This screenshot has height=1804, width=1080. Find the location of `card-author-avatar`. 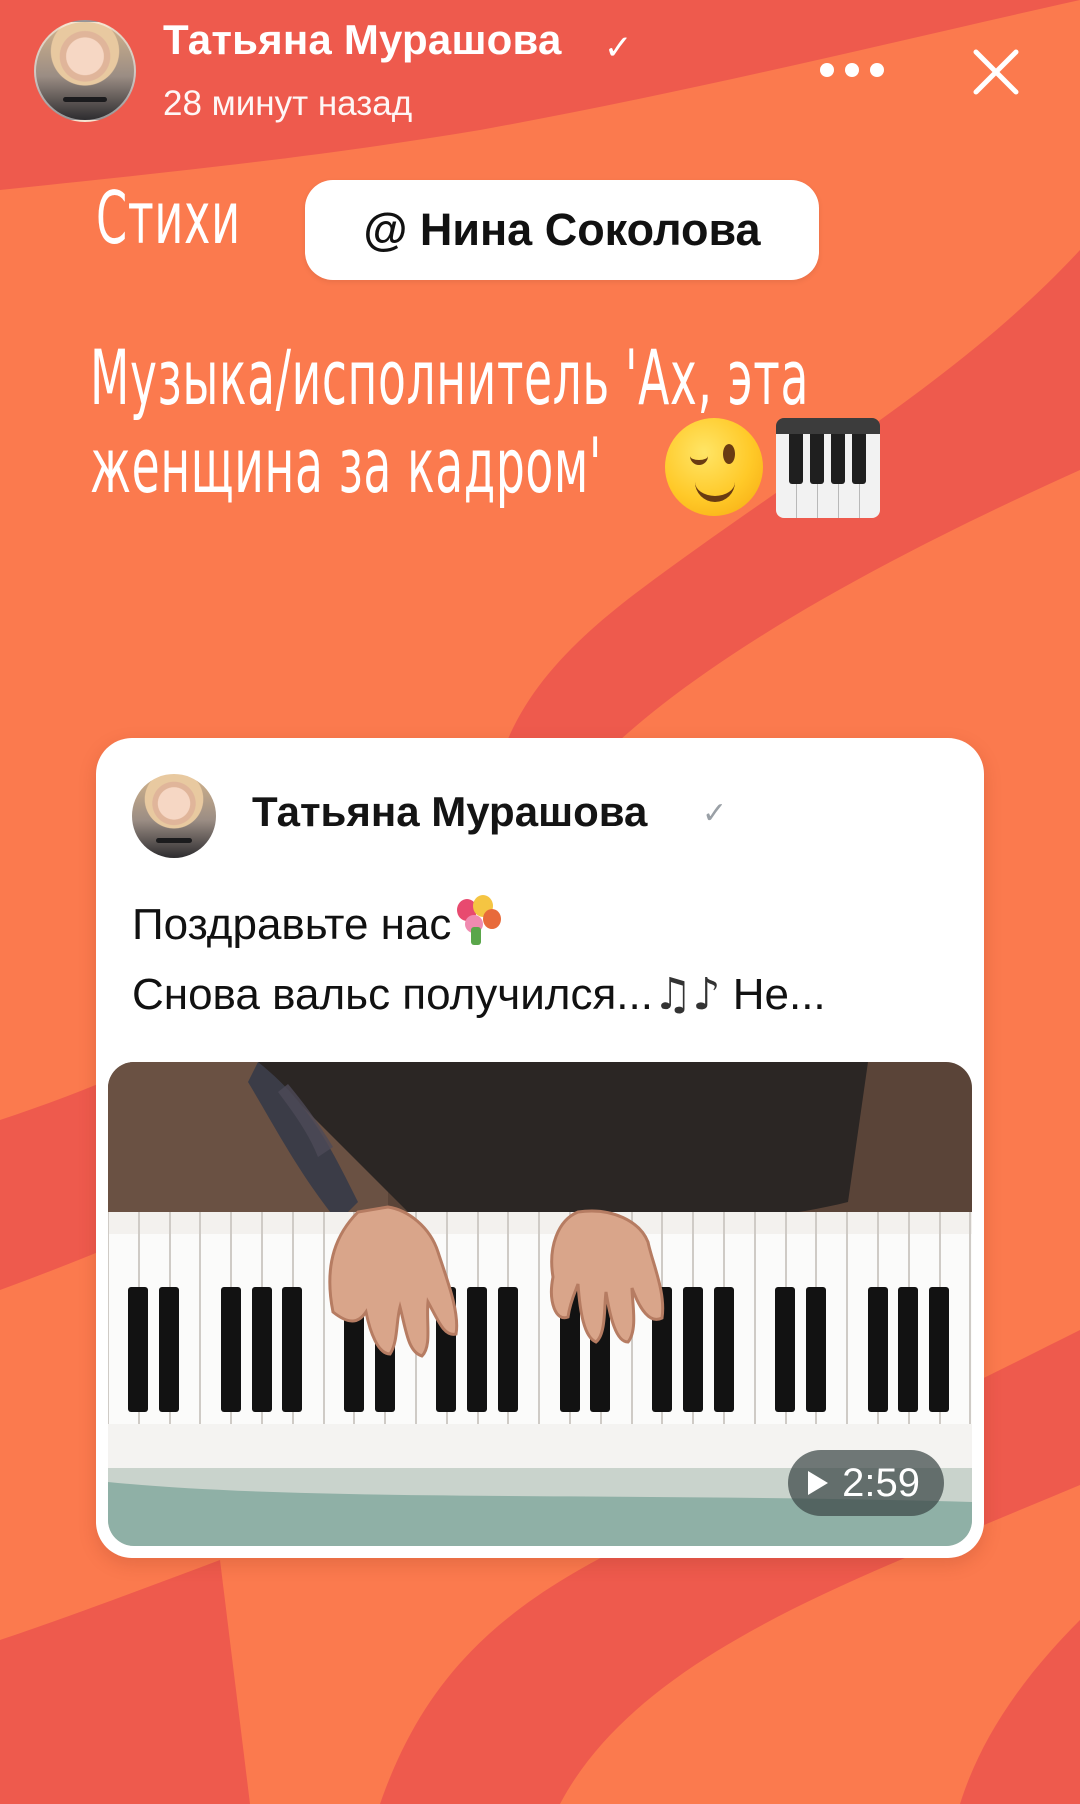

card-author-avatar is located at coordinates (174, 816).